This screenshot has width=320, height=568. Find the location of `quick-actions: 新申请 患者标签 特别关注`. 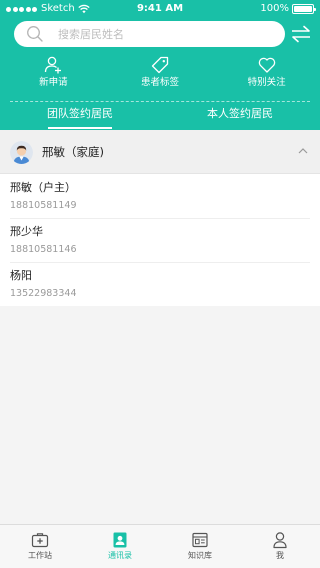

quick-actions: 新申请 患者标签 特别关注 is located at coordinates (160, 76).